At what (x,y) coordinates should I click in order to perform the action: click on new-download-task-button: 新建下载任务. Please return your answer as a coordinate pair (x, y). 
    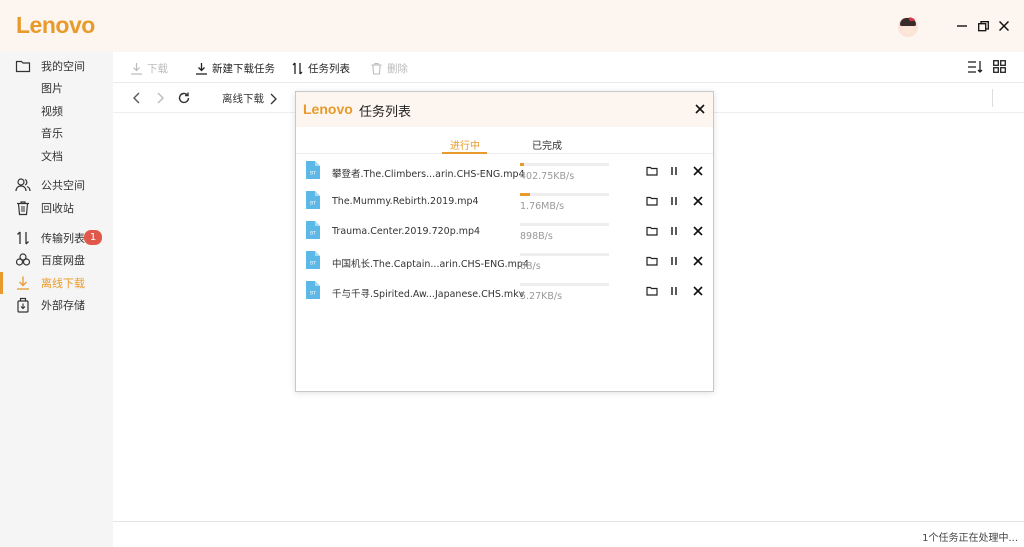
    Looking at the image, I should click on (235, 68).